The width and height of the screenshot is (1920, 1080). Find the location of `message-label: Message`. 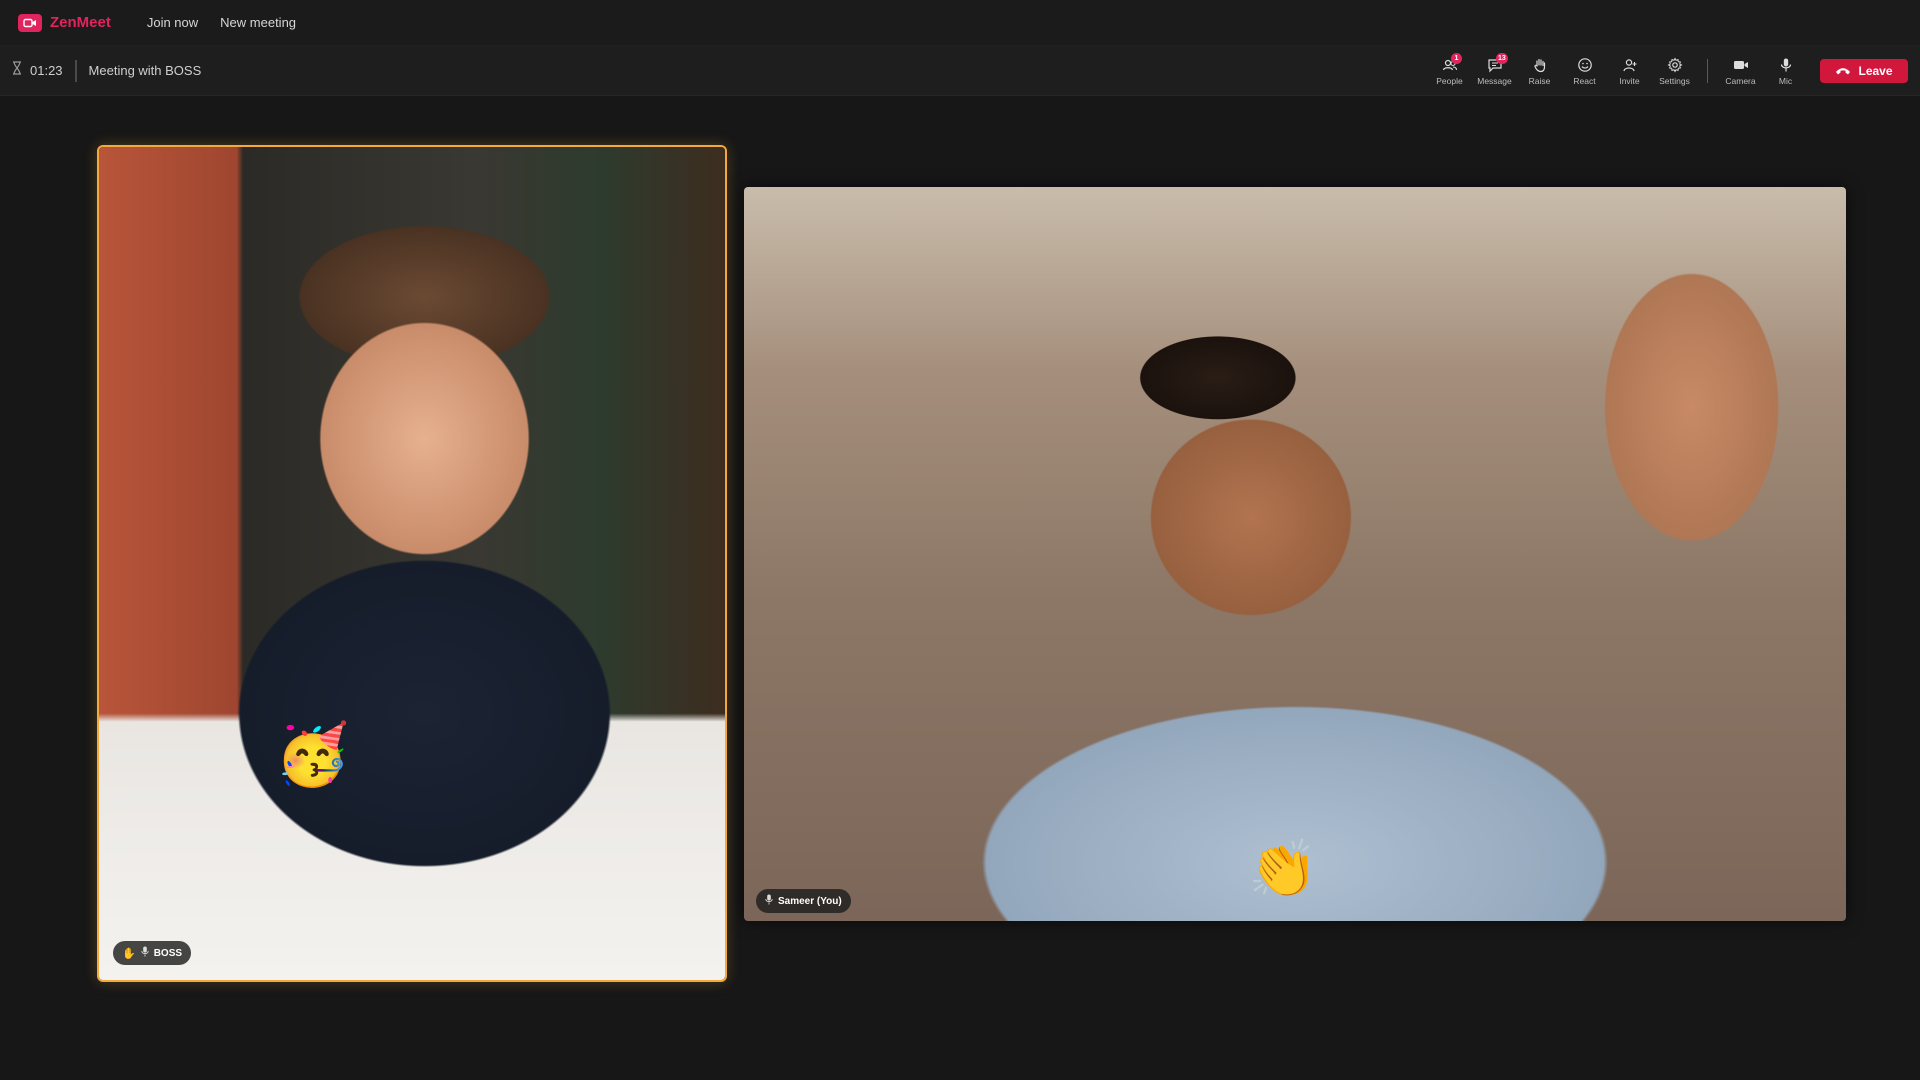

message-label: Message is located at coordinates (1494, 80).